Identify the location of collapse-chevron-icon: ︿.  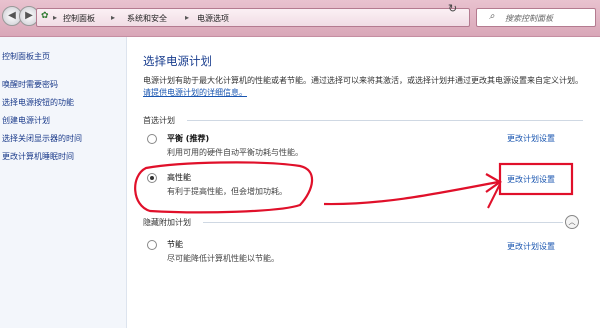
(572, 222).